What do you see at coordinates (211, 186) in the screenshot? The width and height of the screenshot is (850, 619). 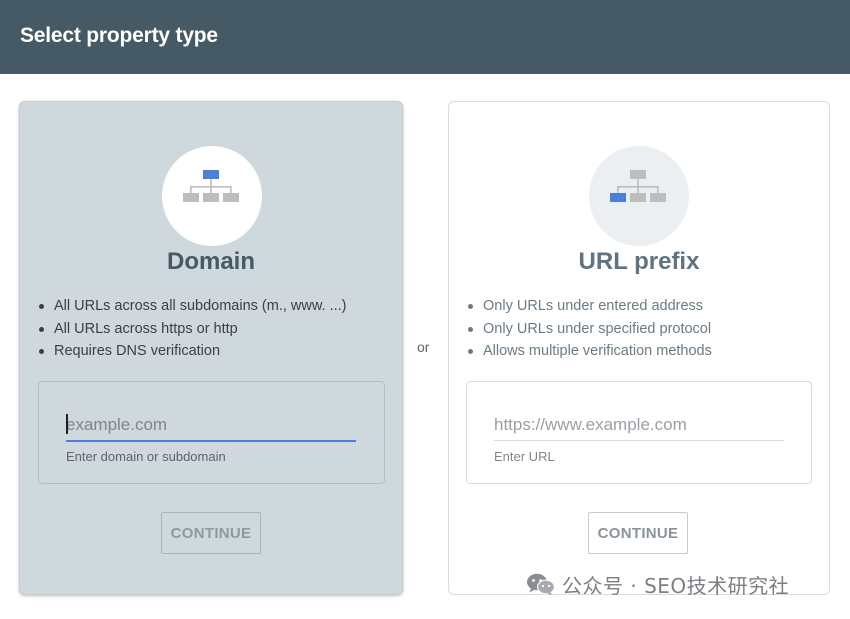 I see `domain-network-icon` at bounding box center [211, 186].